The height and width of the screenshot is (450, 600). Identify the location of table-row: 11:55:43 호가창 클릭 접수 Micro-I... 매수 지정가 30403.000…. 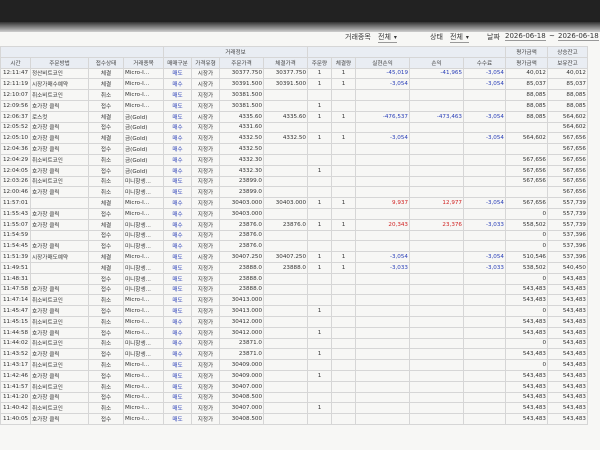
(294, 213).